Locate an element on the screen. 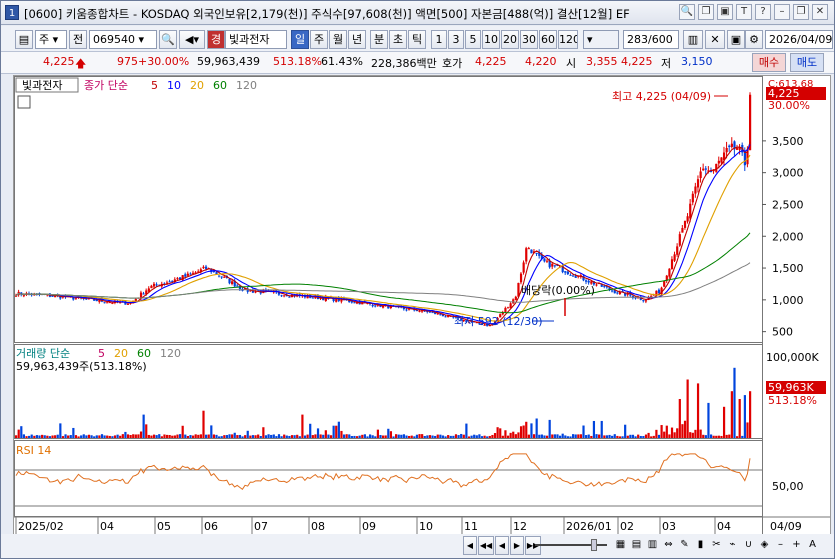 The image size is (835, 559). save-icon: ▣ is located at coordinates (736, 39).